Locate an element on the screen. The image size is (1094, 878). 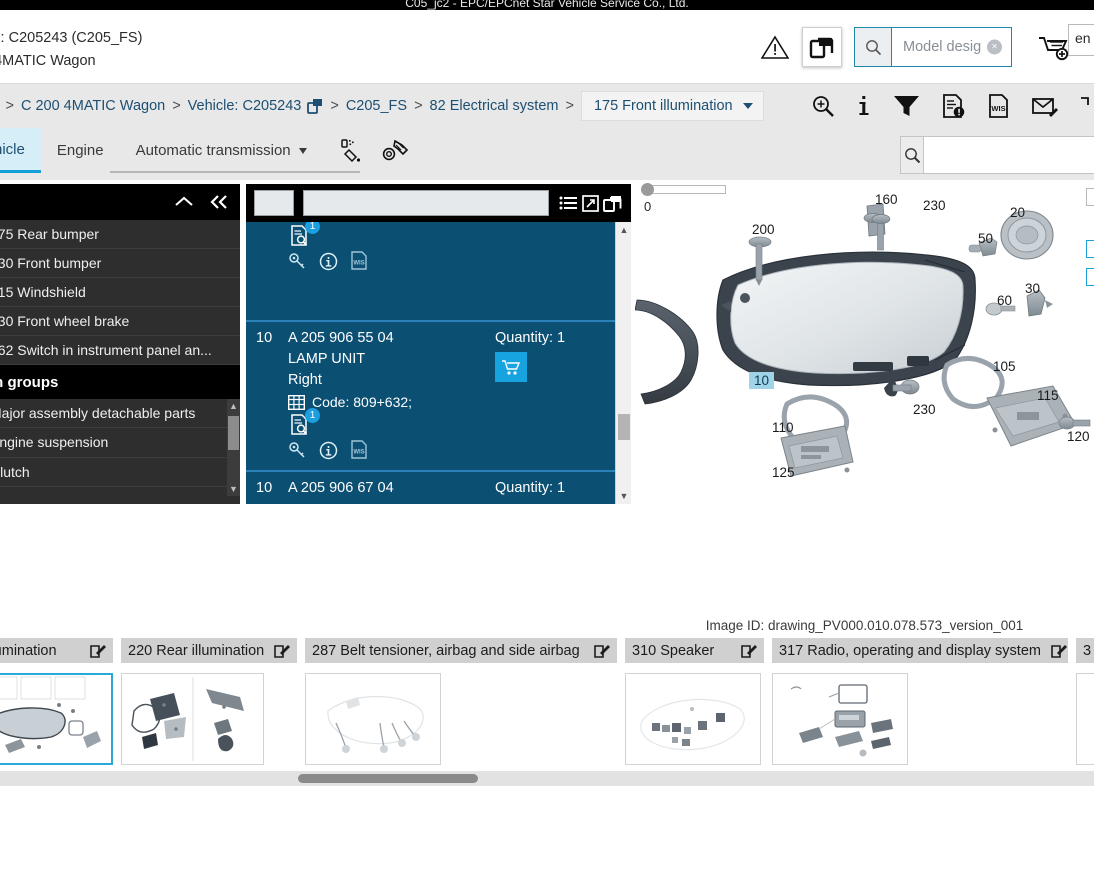
diagram-callout-20: 20 is located at coordinates (1017, 212).